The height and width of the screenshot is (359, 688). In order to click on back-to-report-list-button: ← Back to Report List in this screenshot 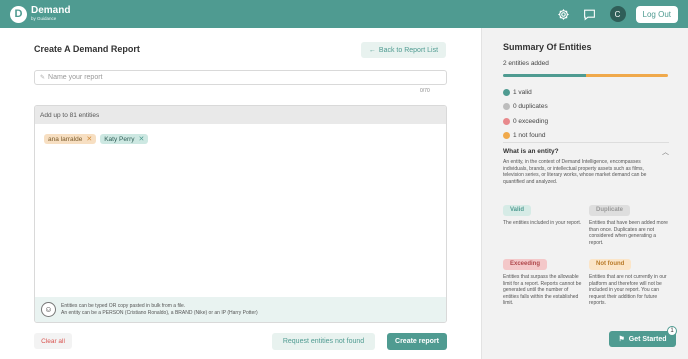, I will do `click(403, 50)`.